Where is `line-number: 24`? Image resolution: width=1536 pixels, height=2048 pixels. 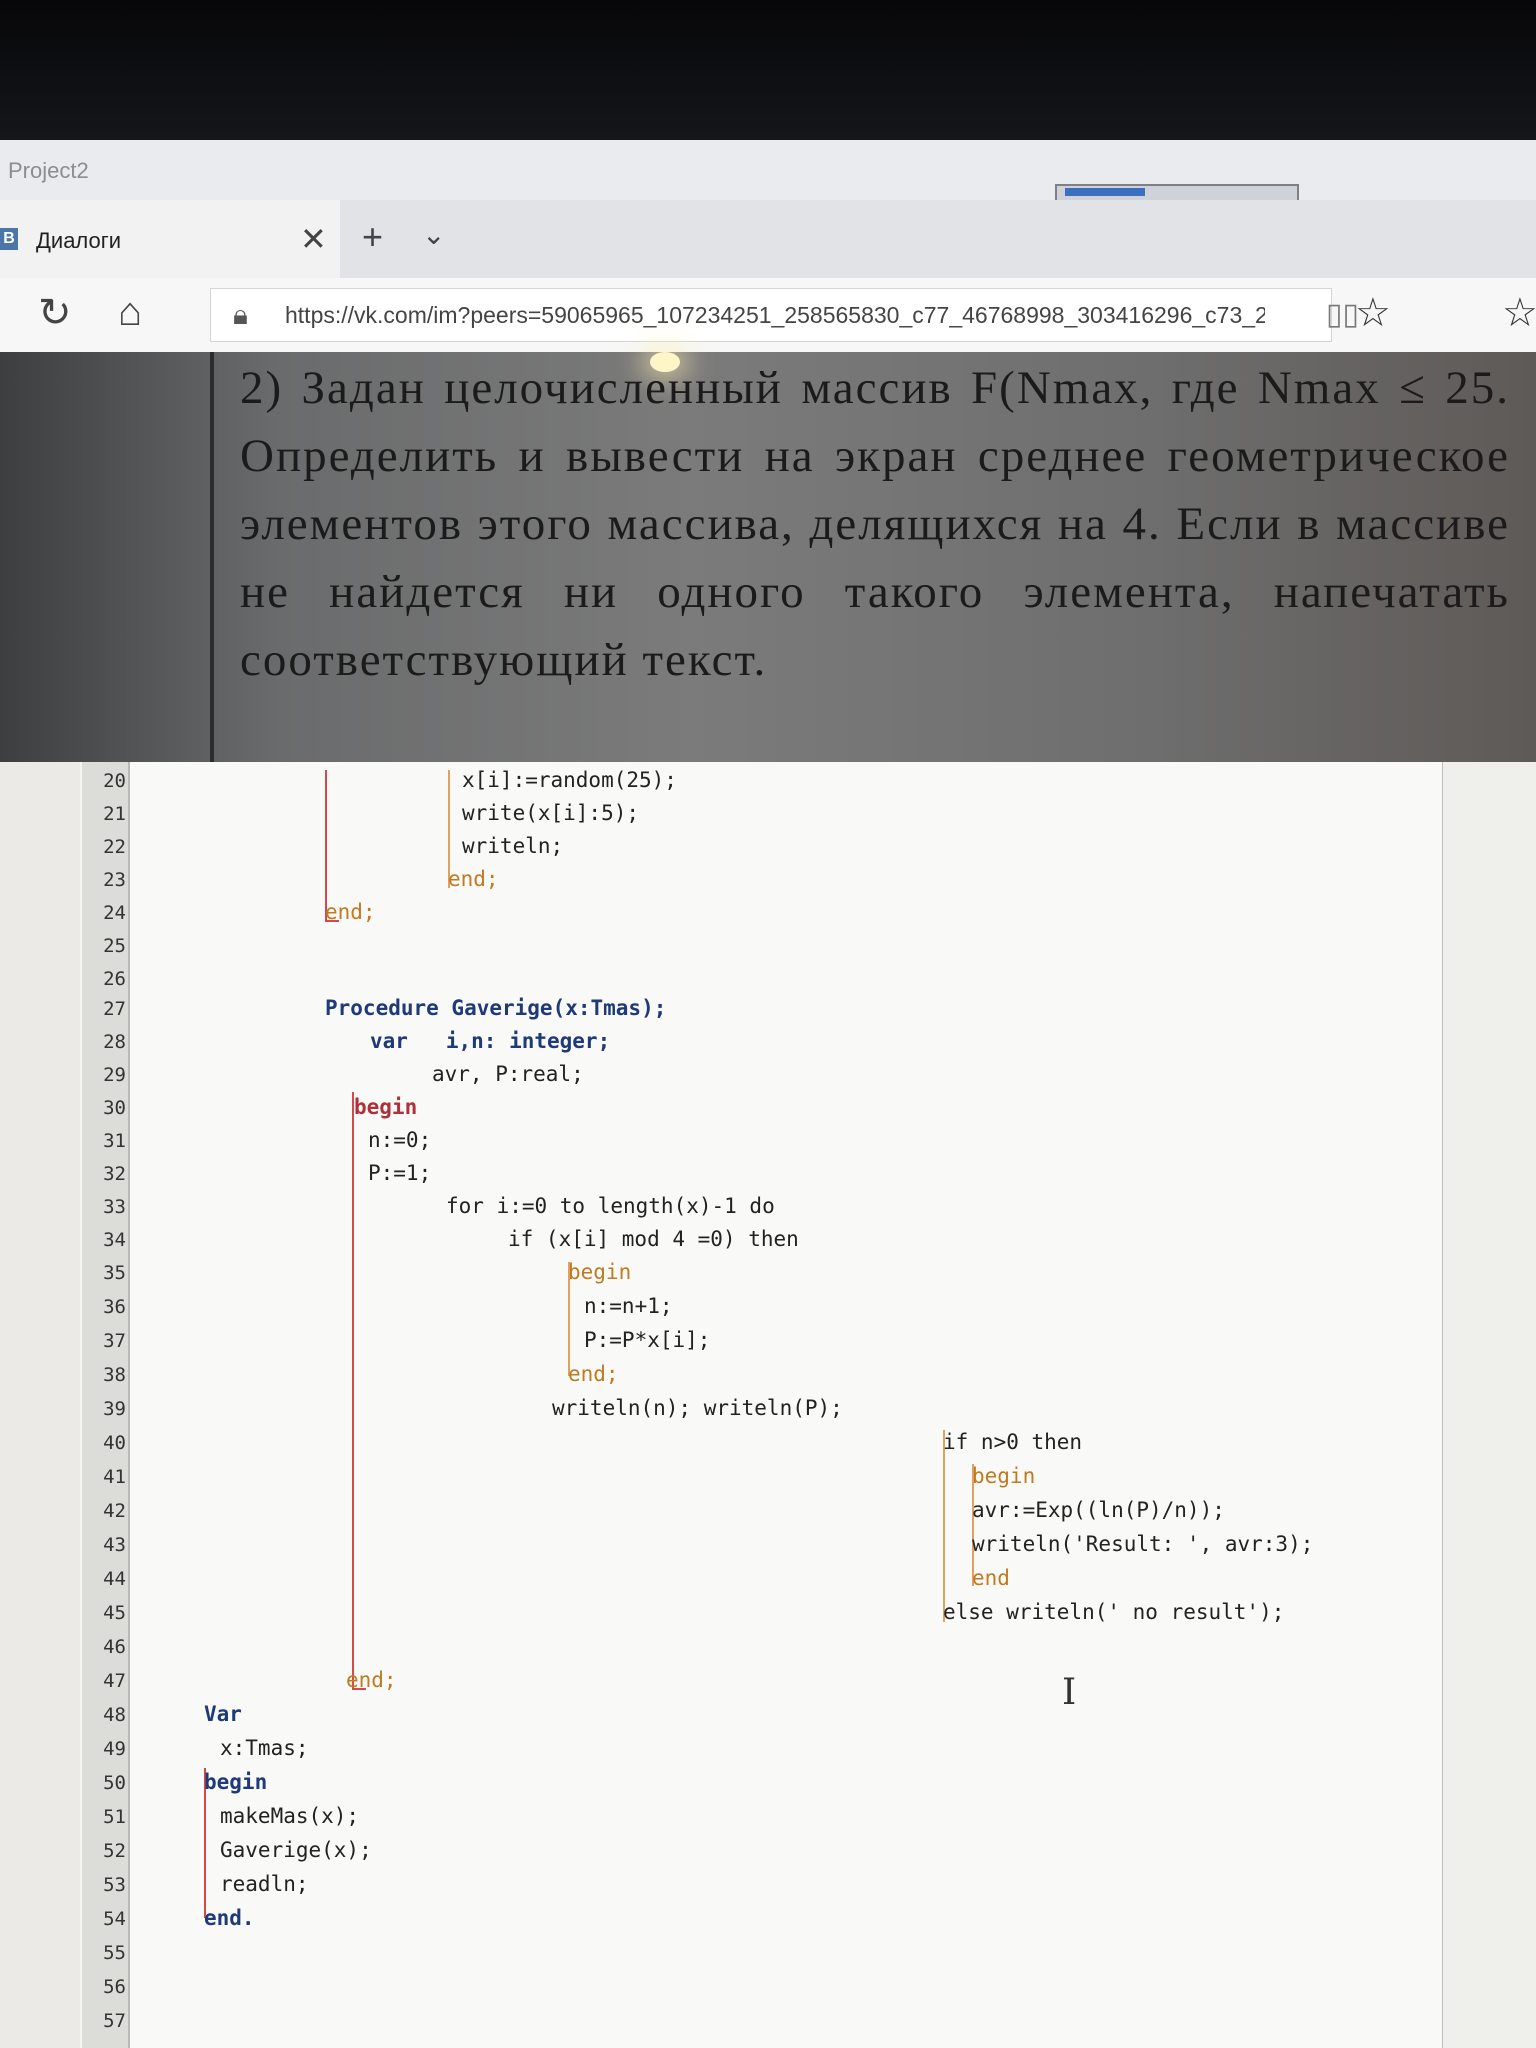
line-number: 24 is located at coordinates (114, 913).